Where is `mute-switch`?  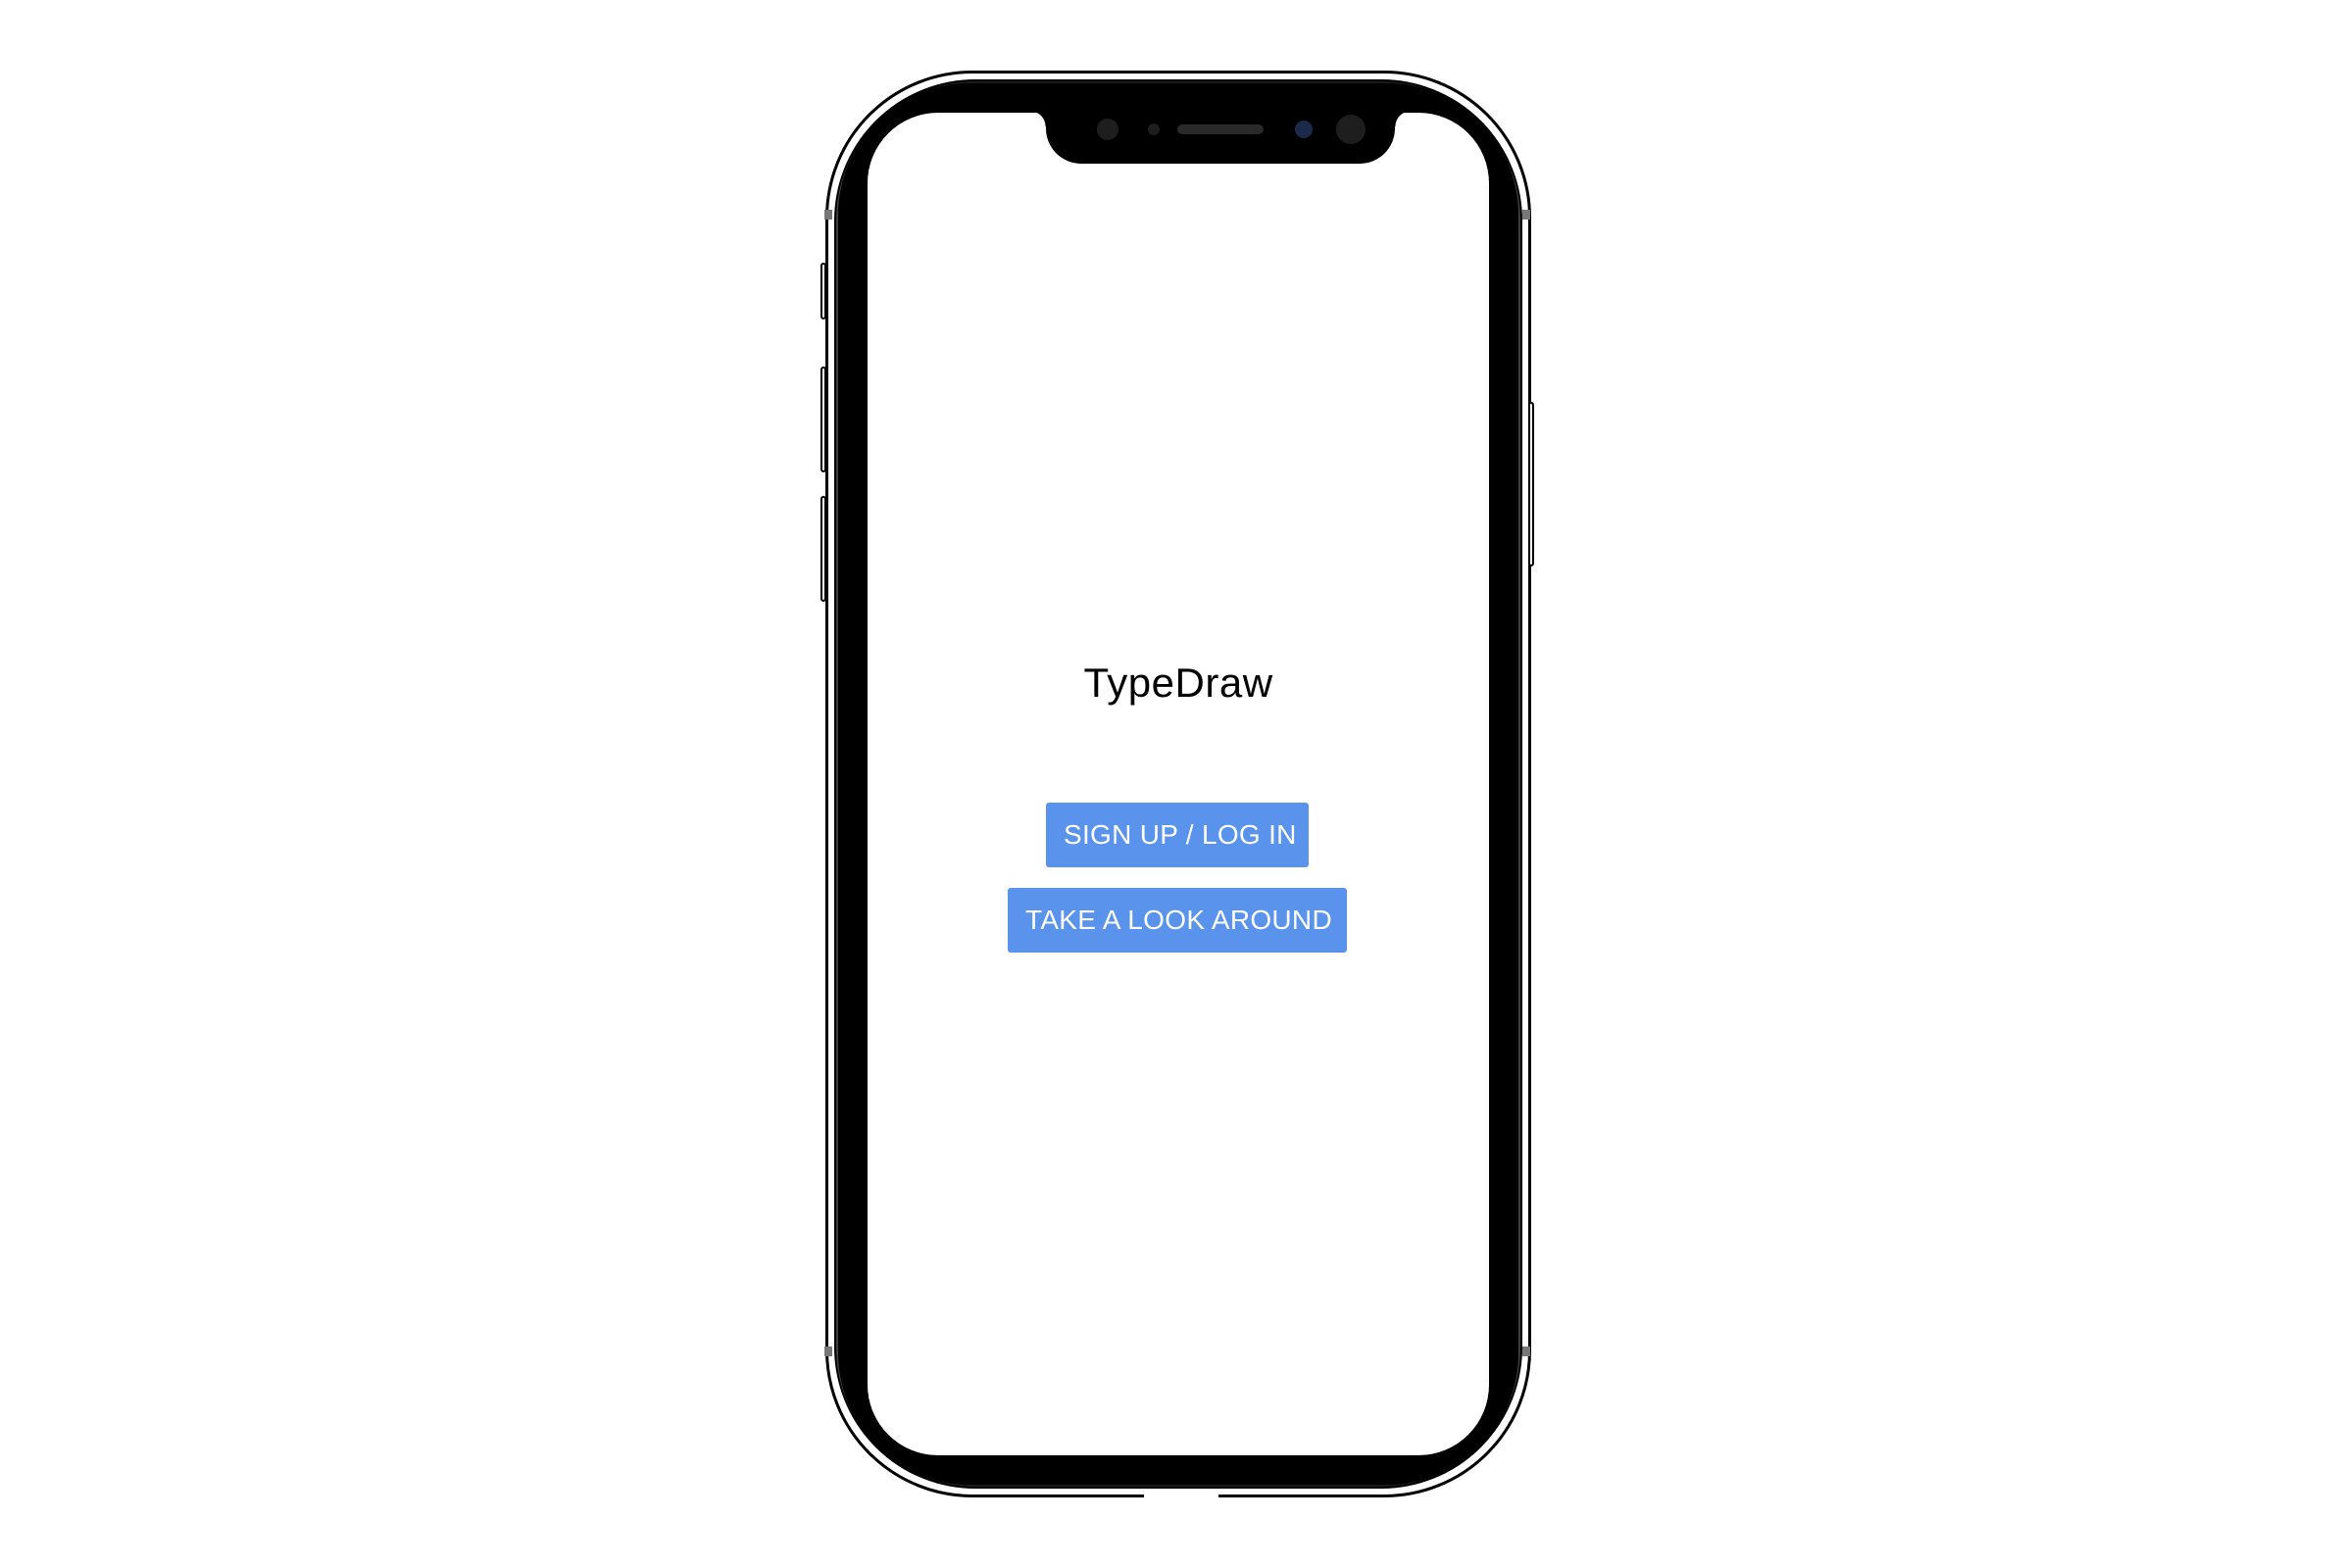
mute-switch is located at coordinates (823, 291).